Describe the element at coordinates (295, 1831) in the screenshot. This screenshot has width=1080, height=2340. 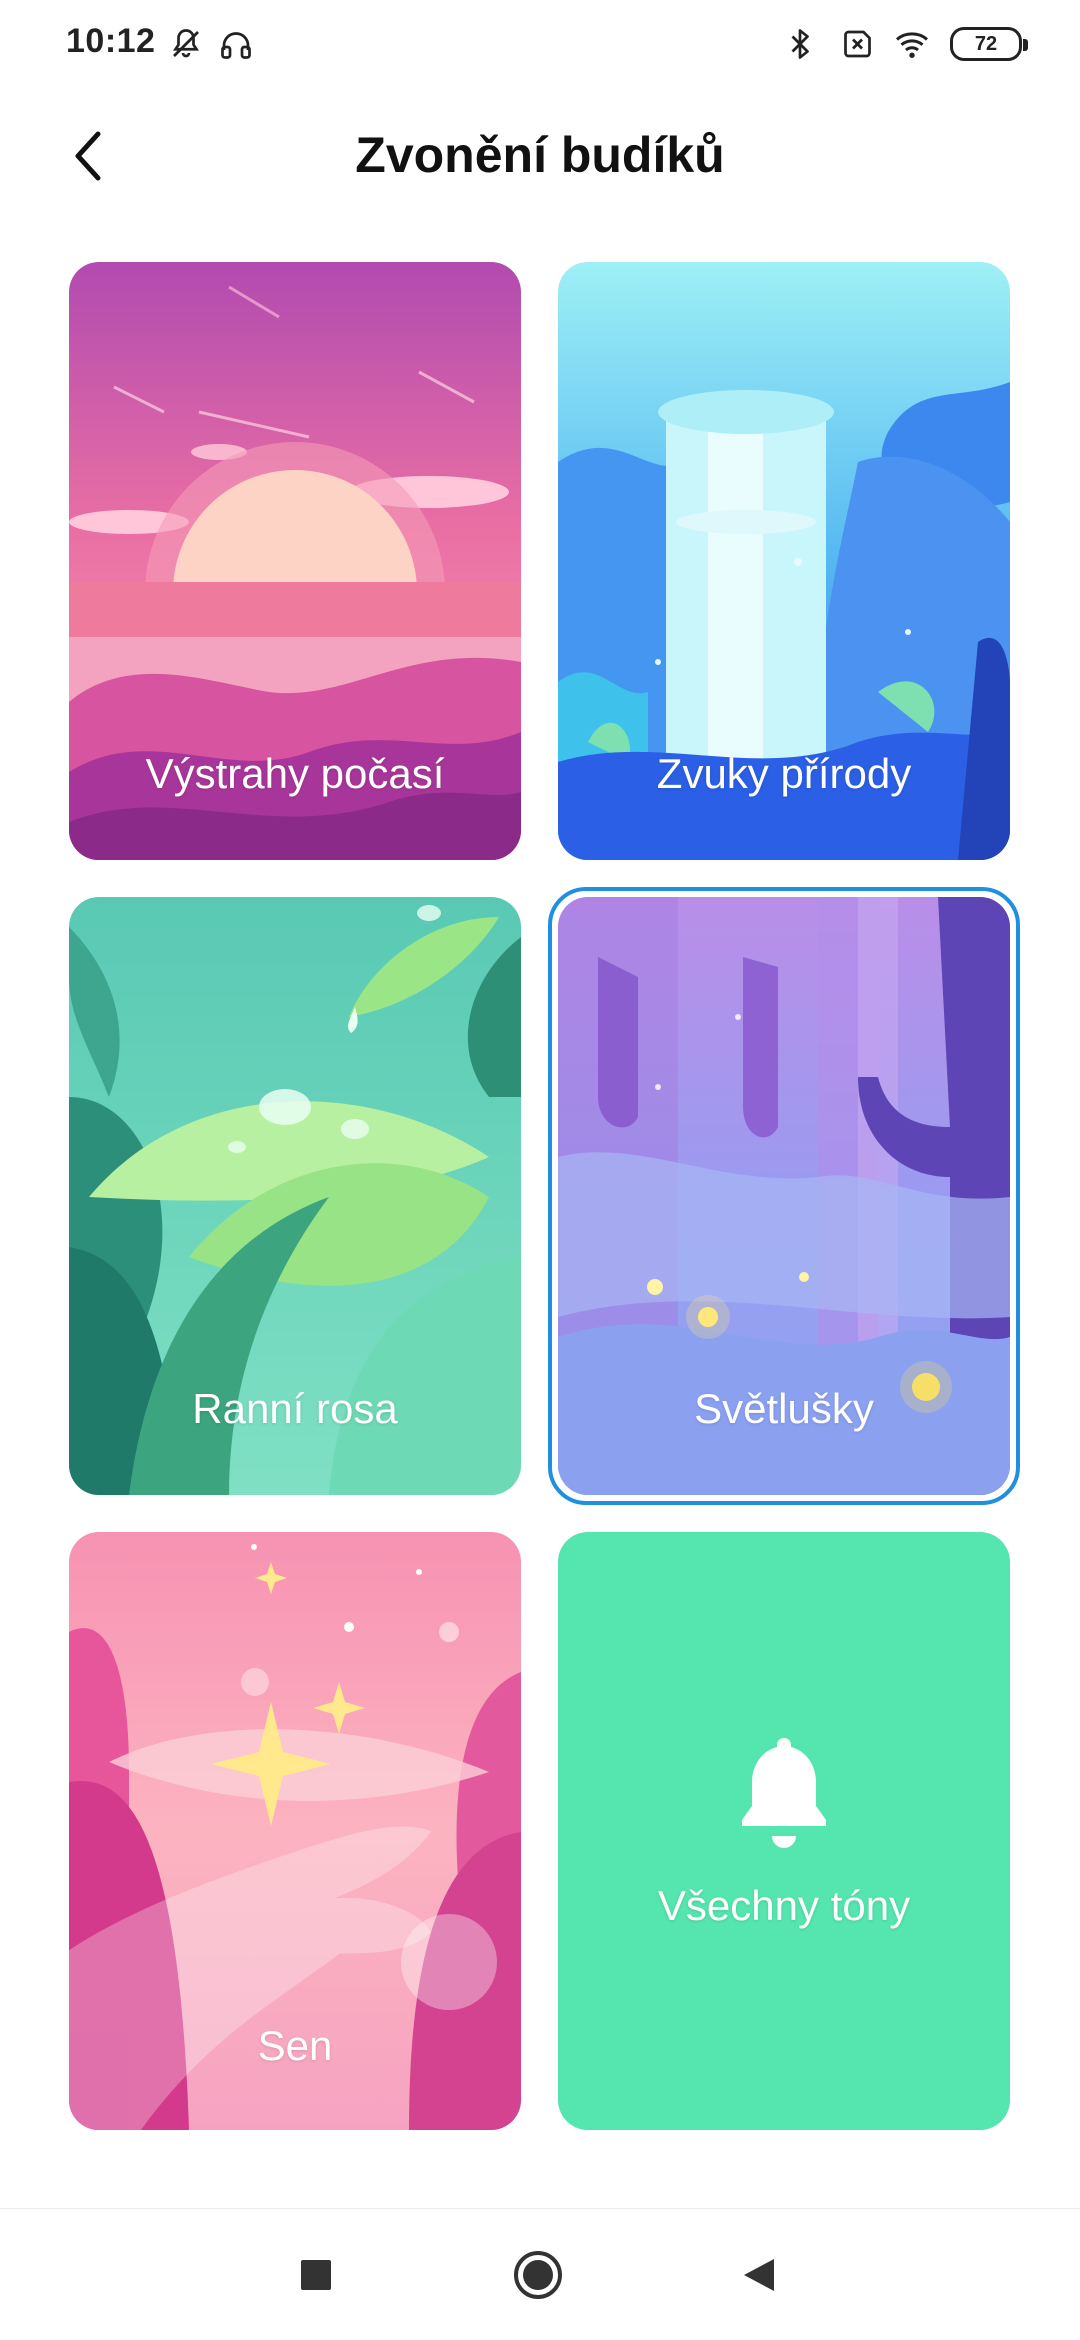
I see `card-dream: Sen` at that location.